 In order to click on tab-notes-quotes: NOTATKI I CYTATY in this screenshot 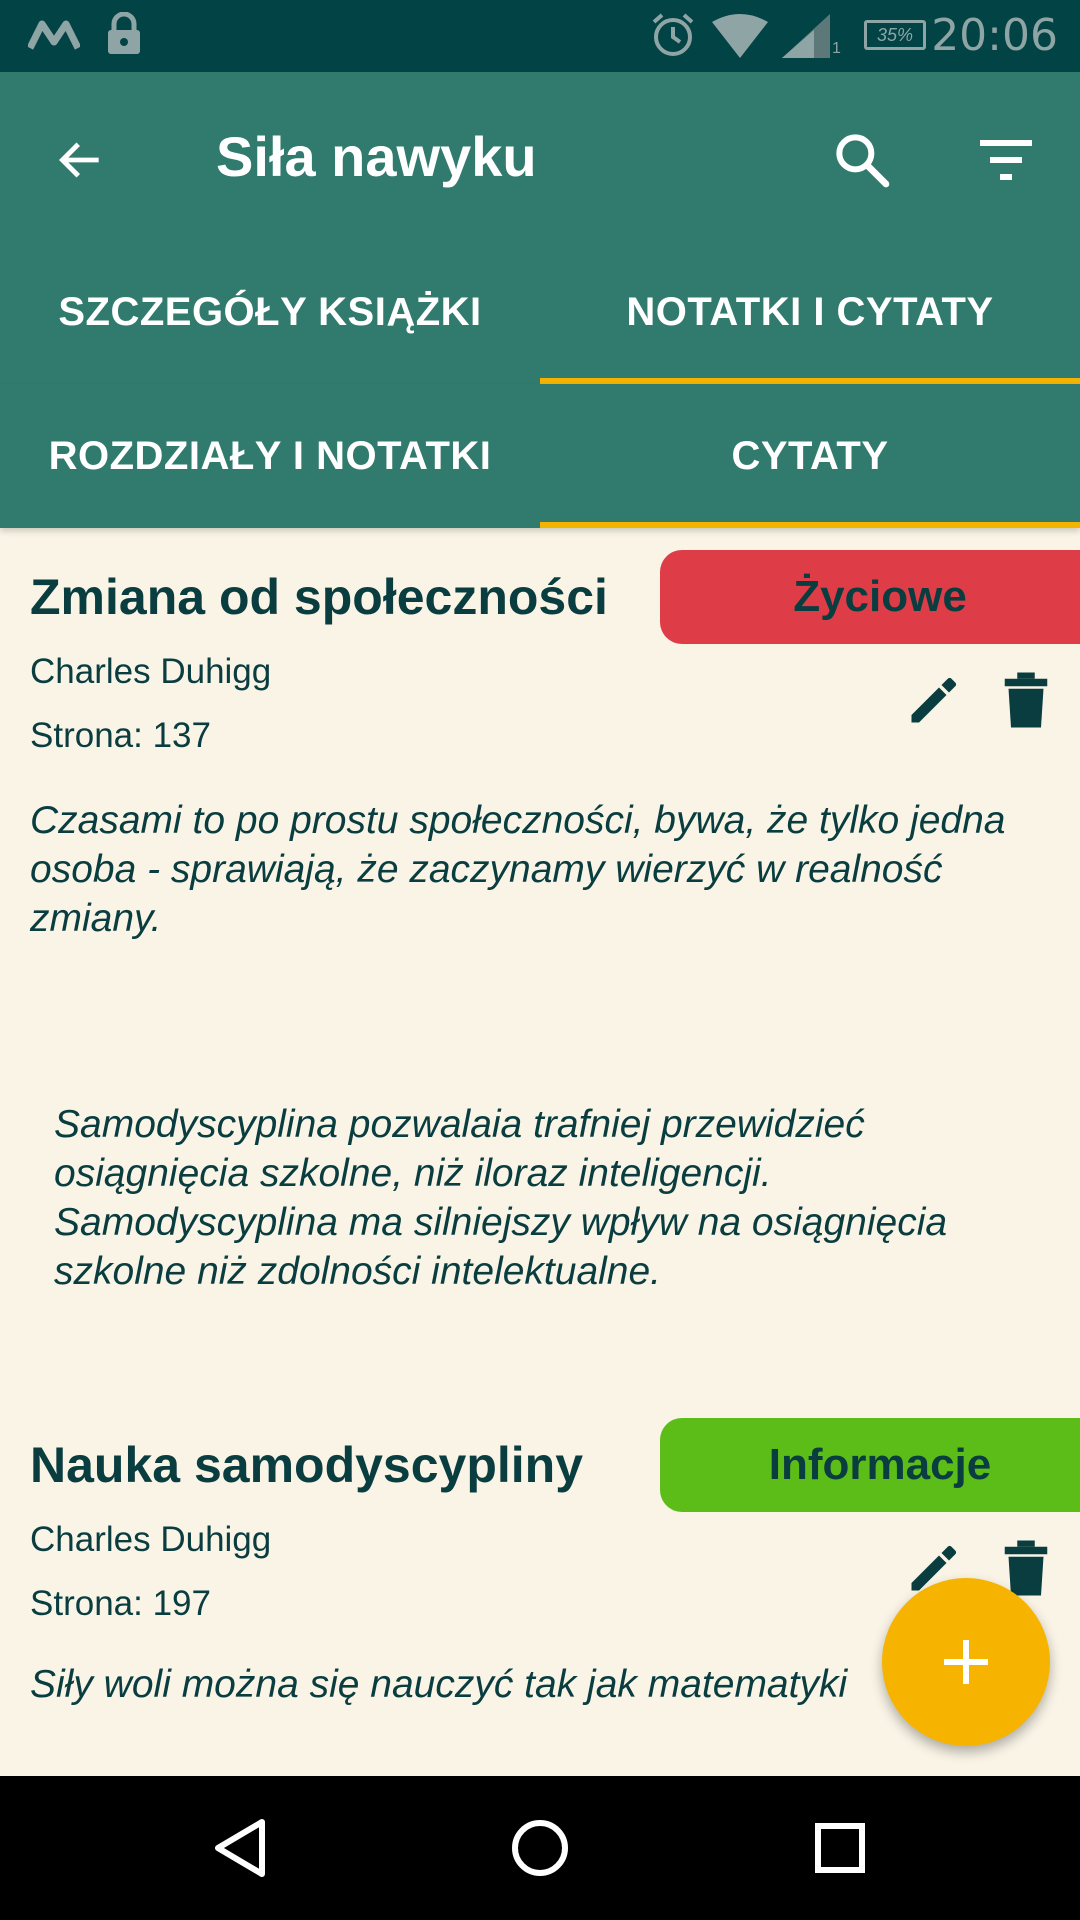, I will do `click(810, 312)`.